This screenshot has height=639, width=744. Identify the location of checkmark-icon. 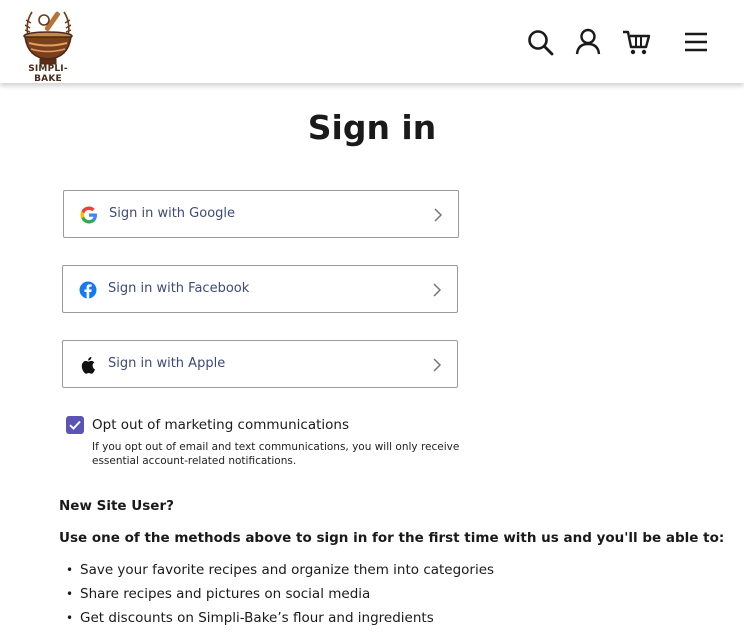
(75, 425).